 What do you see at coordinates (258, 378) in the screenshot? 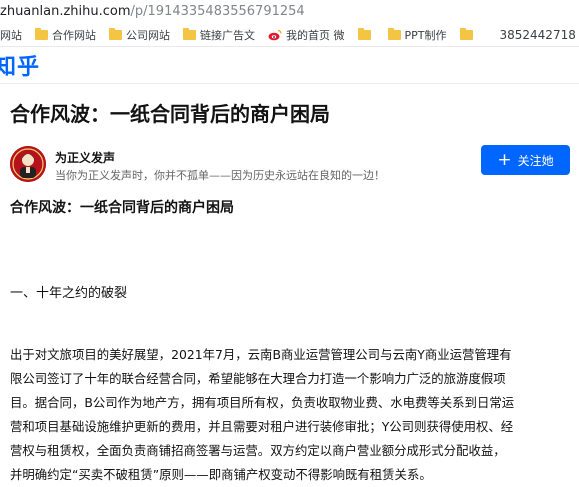
I see `paragraph-line: 限公司签订了十年的联合经营合同，希望能够在大理合力打造一个影响力广泛的旅游度假项` at bounding box center [258, 378].